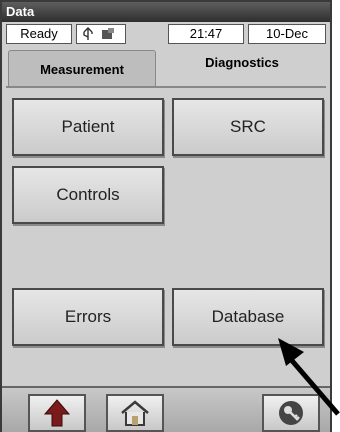  Describe the element at coordinates (291, 352) in the screenshot. I see `arrow-head-icon` at that location.